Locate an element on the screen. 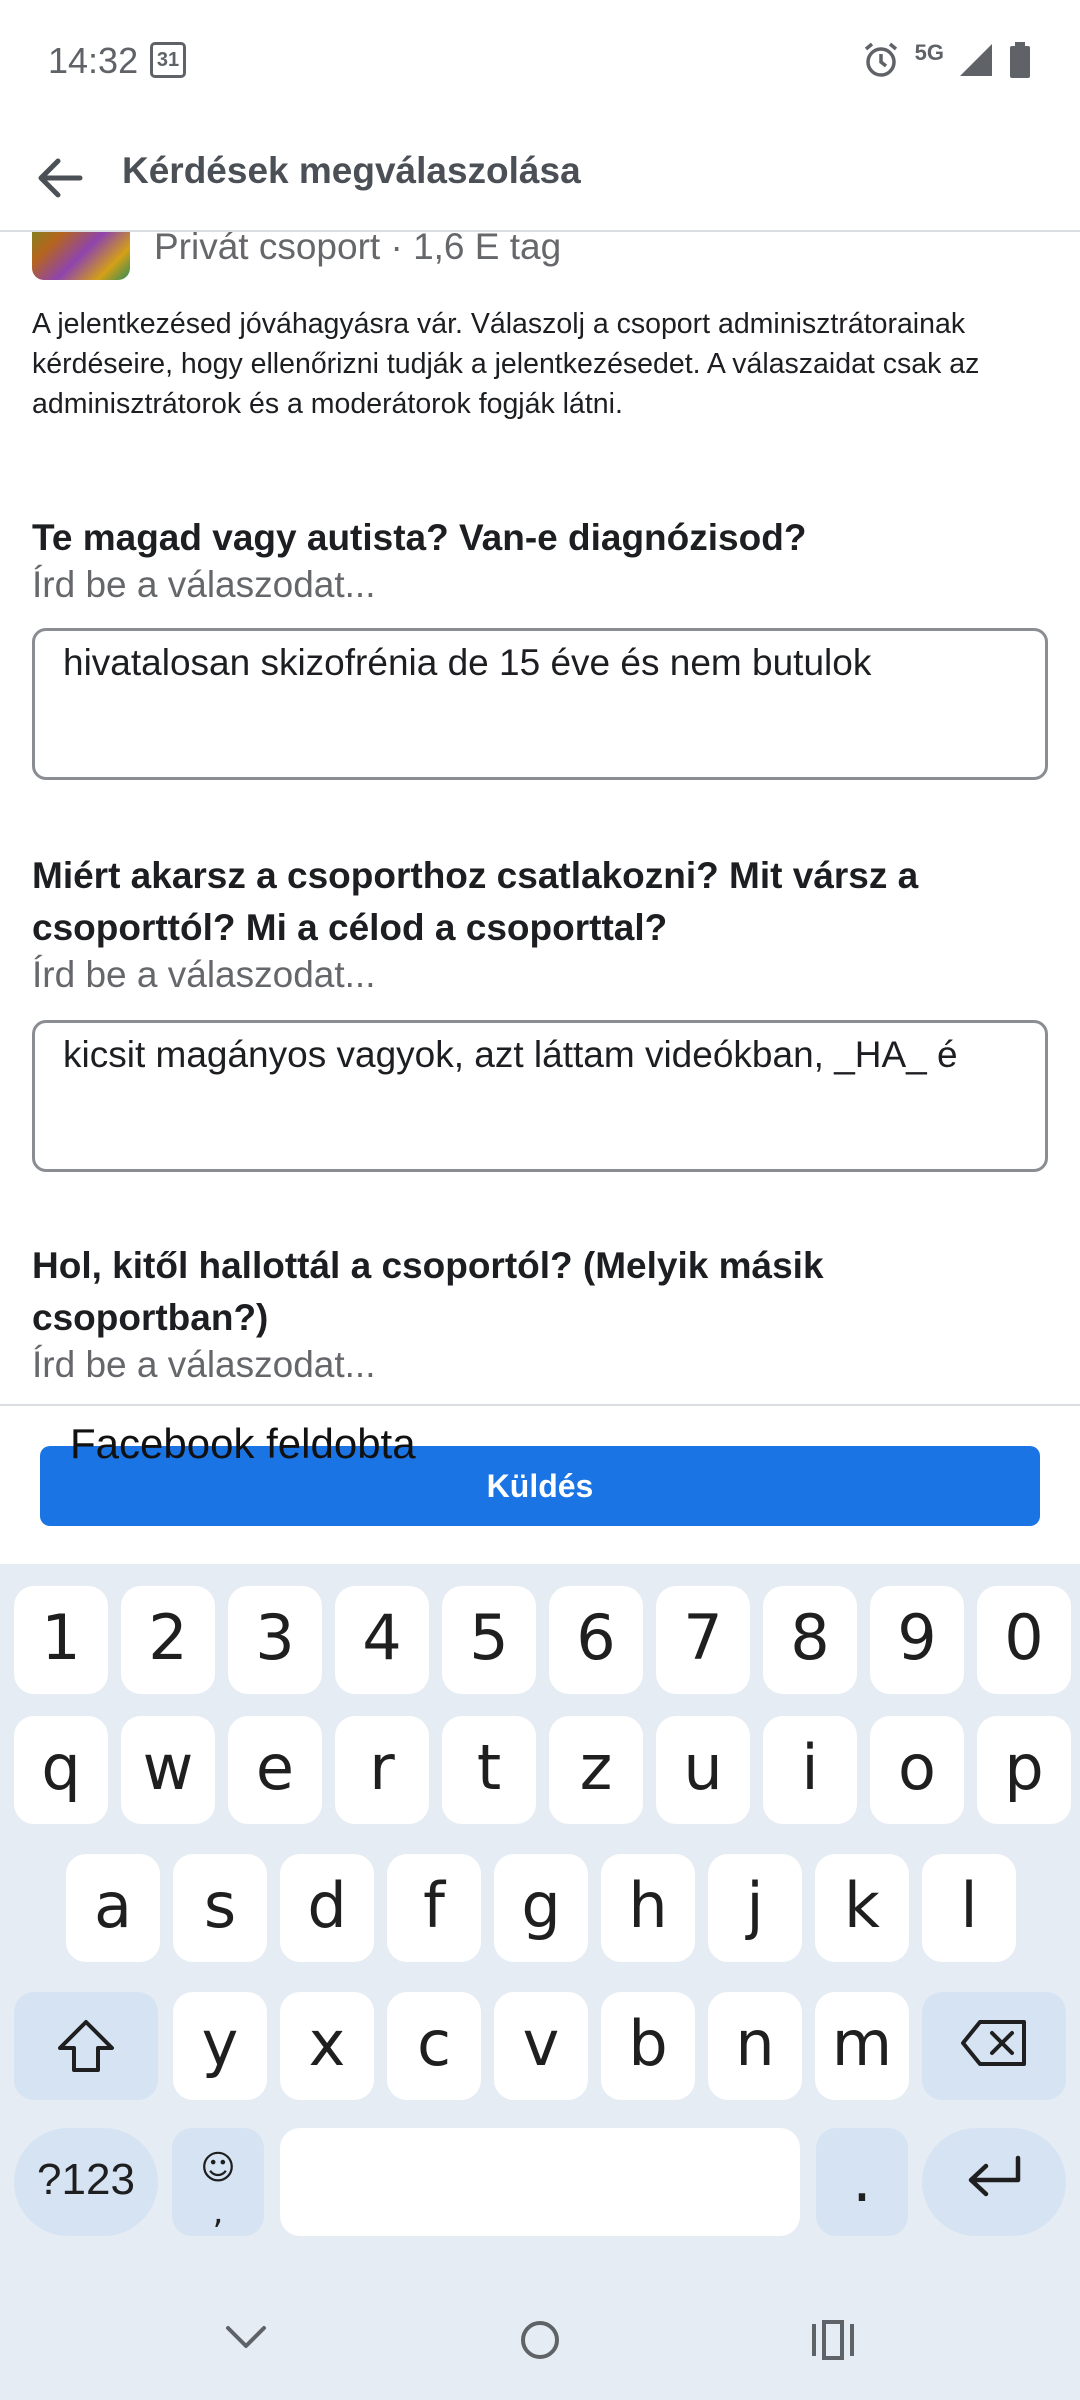 The image size is (1080, 2400). period-key: . is located at coordinates (862, 2182).